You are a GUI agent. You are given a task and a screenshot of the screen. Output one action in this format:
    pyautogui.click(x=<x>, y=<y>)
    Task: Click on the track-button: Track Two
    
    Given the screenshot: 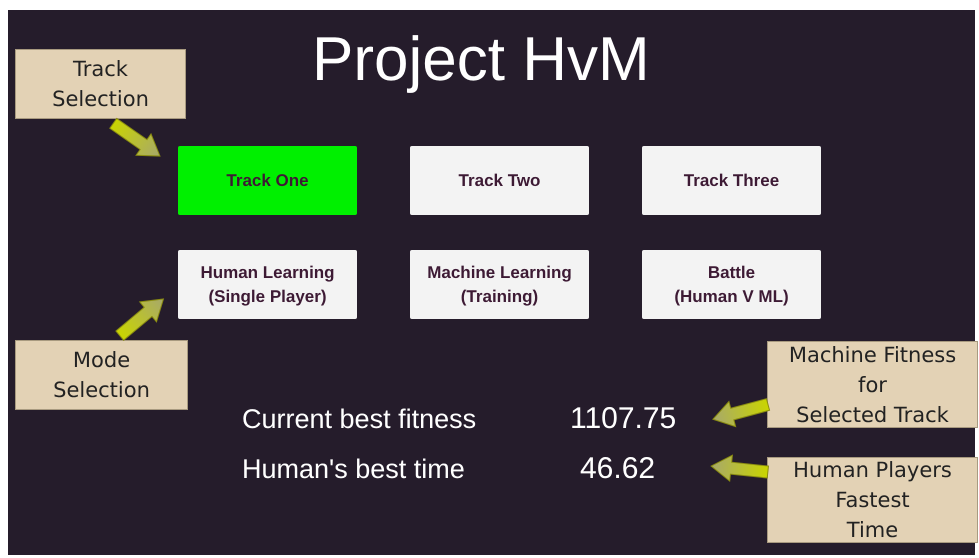 What is the action you would take?
    pyautogui.click(x=499, y=180)
    